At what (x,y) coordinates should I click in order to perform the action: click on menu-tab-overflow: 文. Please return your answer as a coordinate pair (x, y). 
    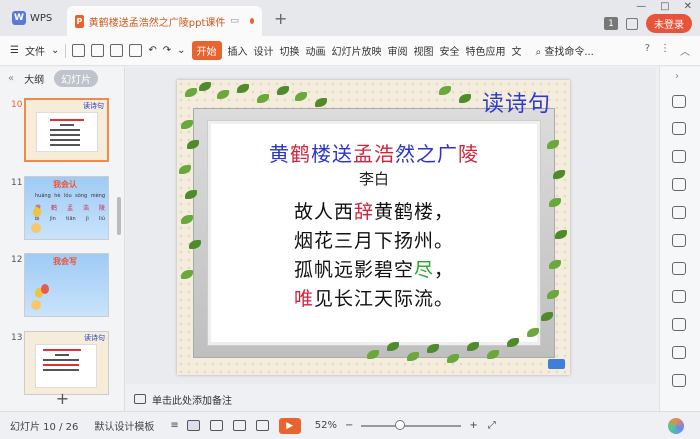
    Looking at the image, I should click on (517, 50).